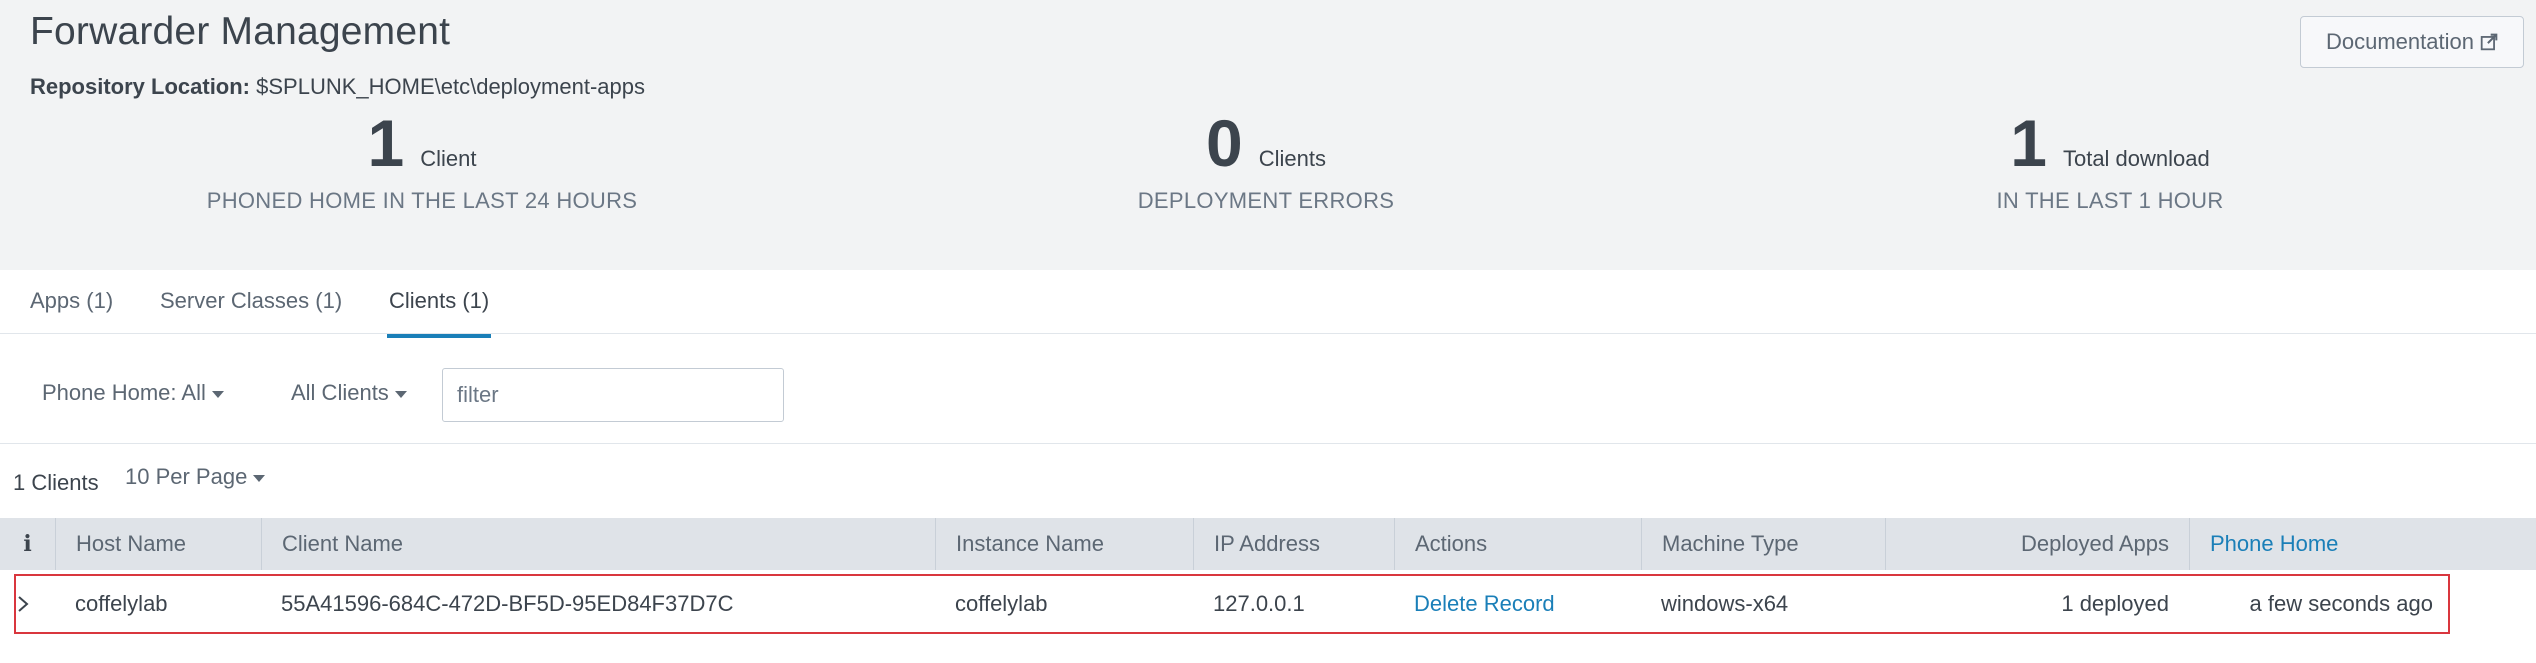  I want to click on stat-description: DEPLOYMENT ERRORS, so click(1266, 200).